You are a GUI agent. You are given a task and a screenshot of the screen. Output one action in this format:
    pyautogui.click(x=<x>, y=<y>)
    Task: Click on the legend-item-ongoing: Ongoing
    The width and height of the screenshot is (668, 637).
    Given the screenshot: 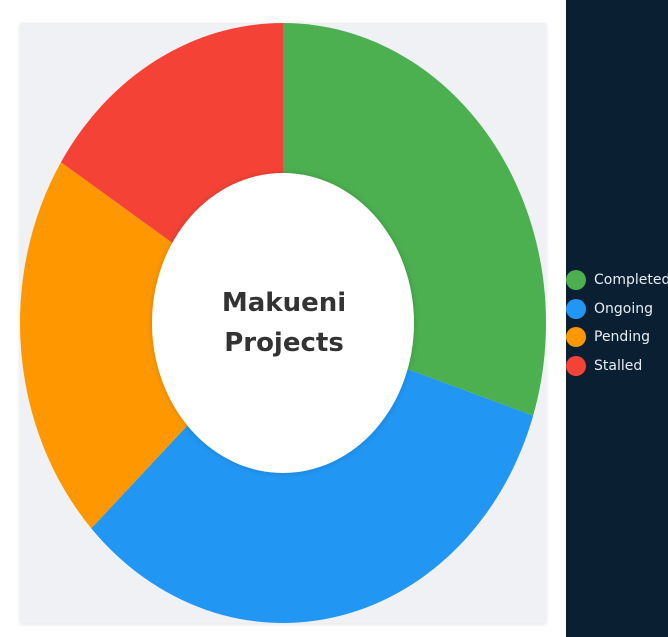 What is the action you would take?
    pyautogui.click(x=617, y=309)
    